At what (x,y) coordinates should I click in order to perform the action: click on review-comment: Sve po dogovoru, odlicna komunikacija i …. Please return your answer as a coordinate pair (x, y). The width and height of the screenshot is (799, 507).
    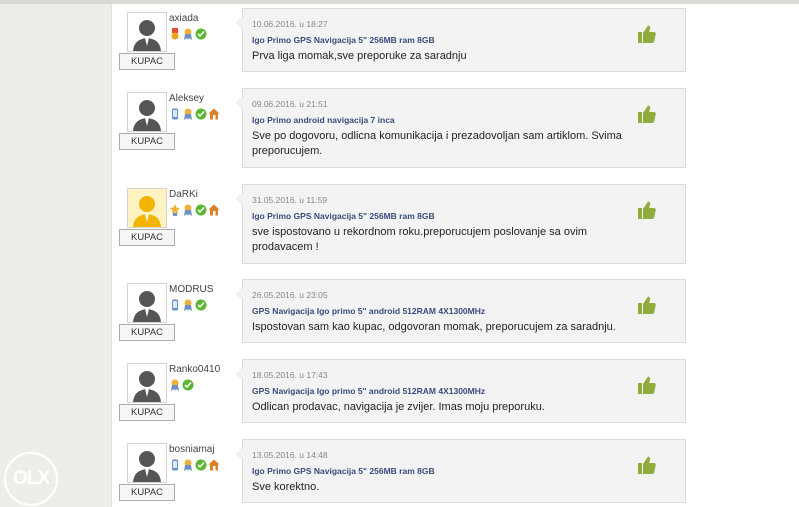
    Looking at the image, I should click on (437, 143).